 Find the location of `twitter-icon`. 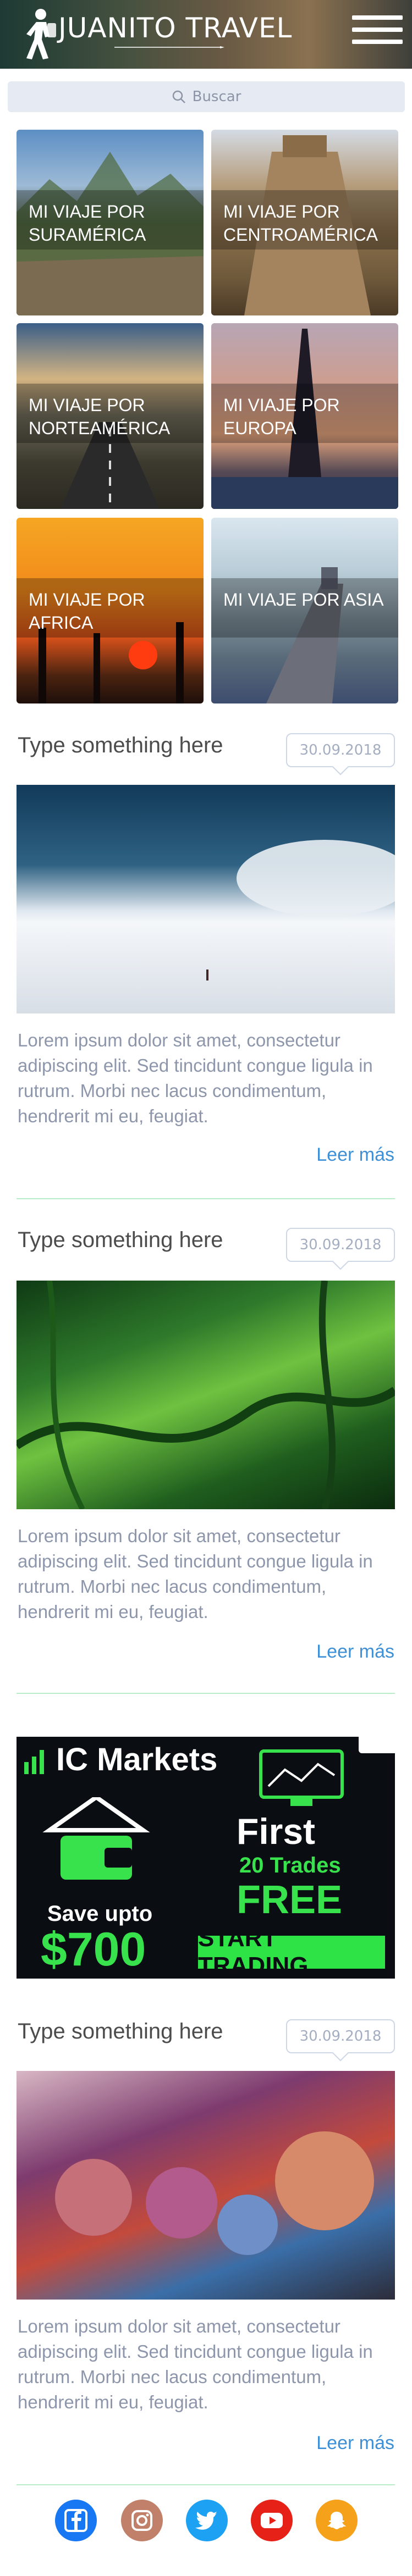

twitter-icon is located at coordinates (207, 2520).